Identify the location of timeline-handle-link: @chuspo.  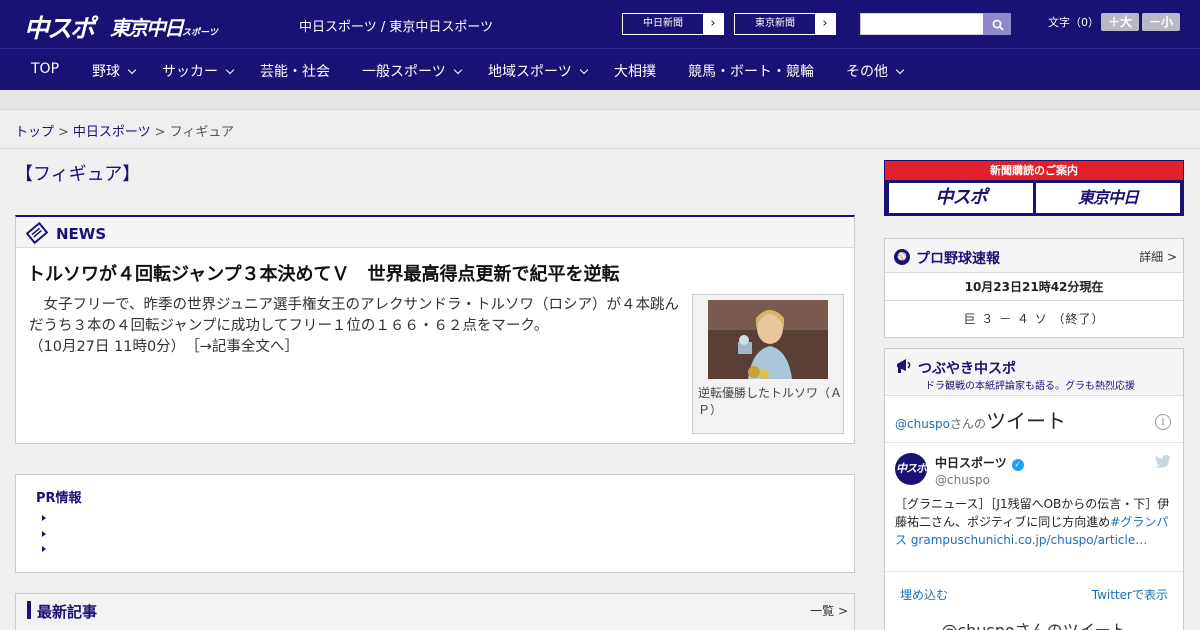
(922, 424).